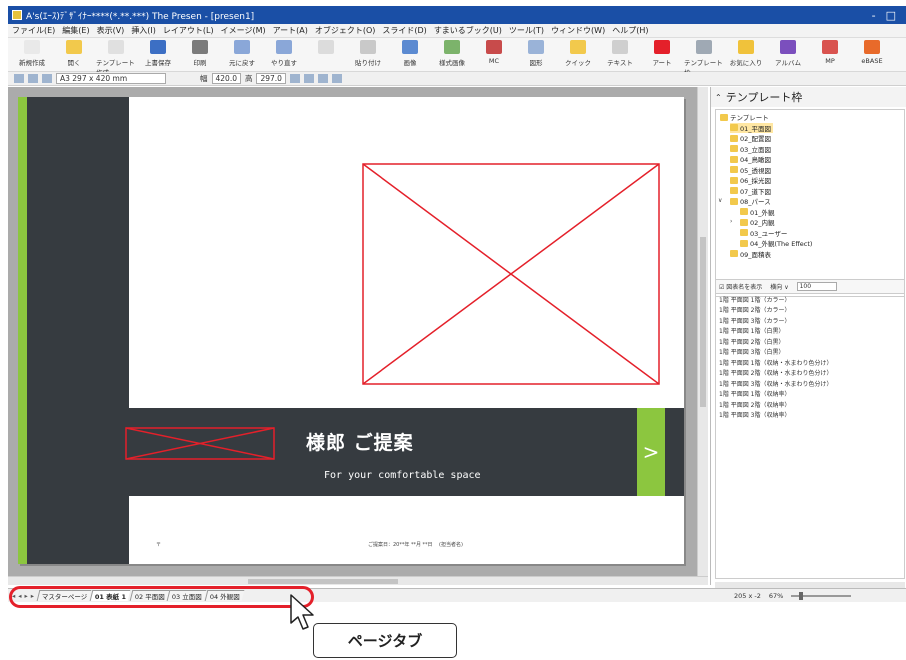  Describe the element at coordinates (410, 52) in the screenshot. I see `ribbon-button: 画像` at that location.